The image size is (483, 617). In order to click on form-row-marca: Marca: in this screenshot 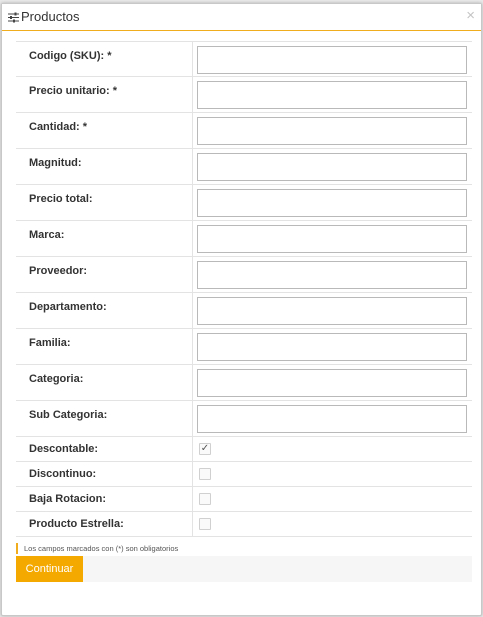, I will do `click(244, 239)`.